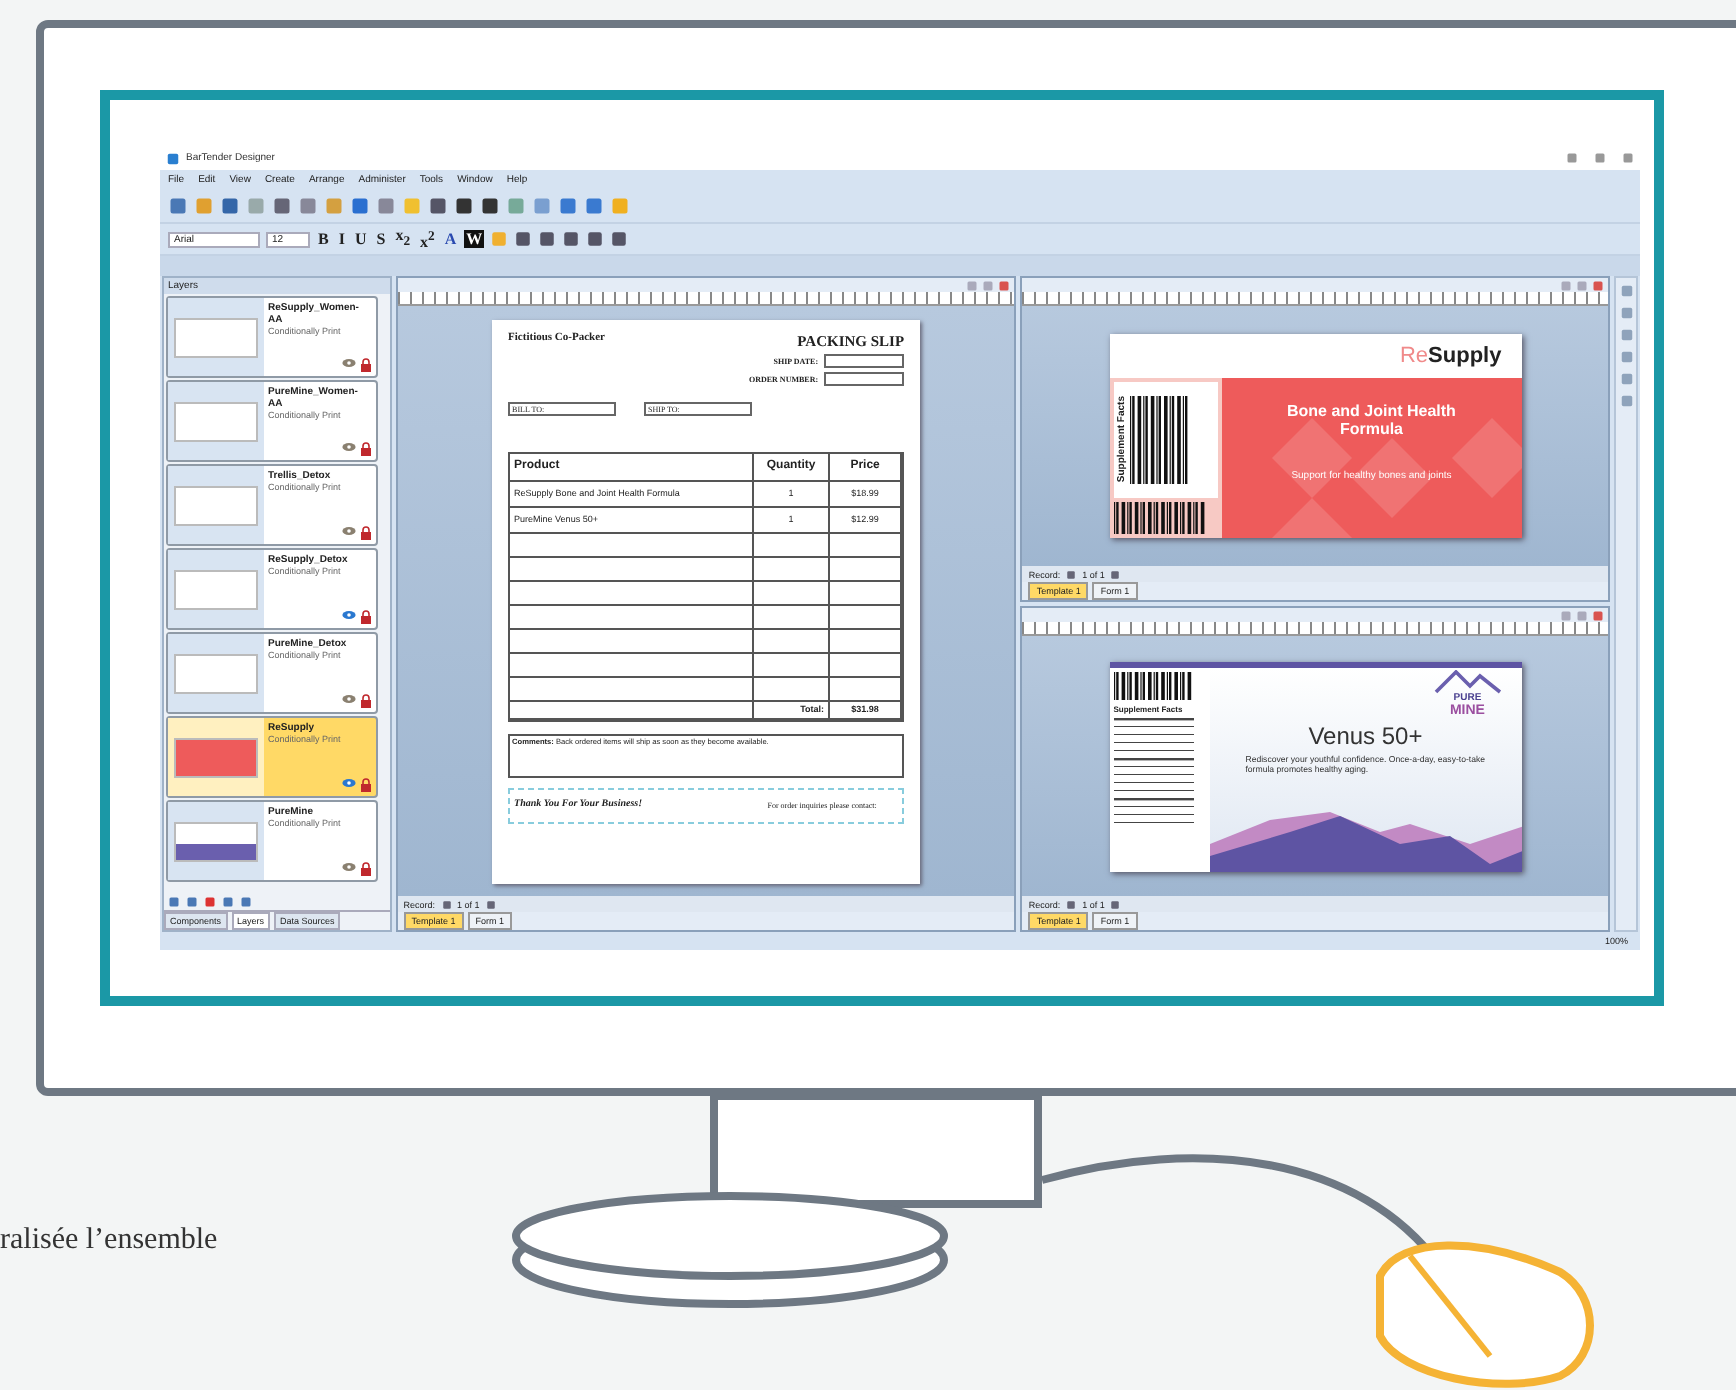 The image size is (1736, 1390). What do you see at coordinates (427, 239) in the screenshot?
I see `format-button: x$^{2}$` at bounding box center [427, 239].